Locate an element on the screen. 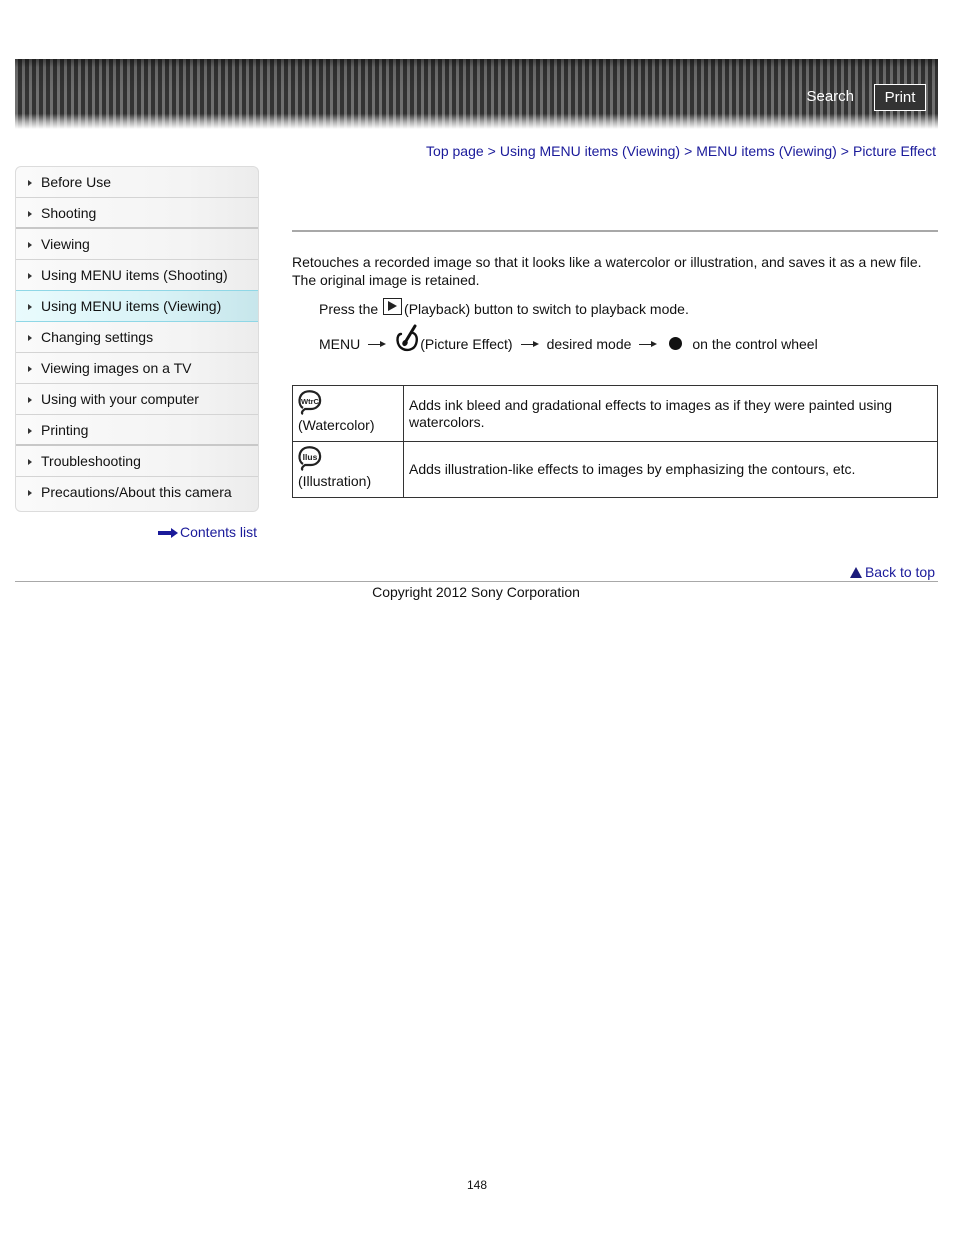 This screenshot has height=1235, width=954. illustration-icon: Ilus is located at coordinates (310, 458).